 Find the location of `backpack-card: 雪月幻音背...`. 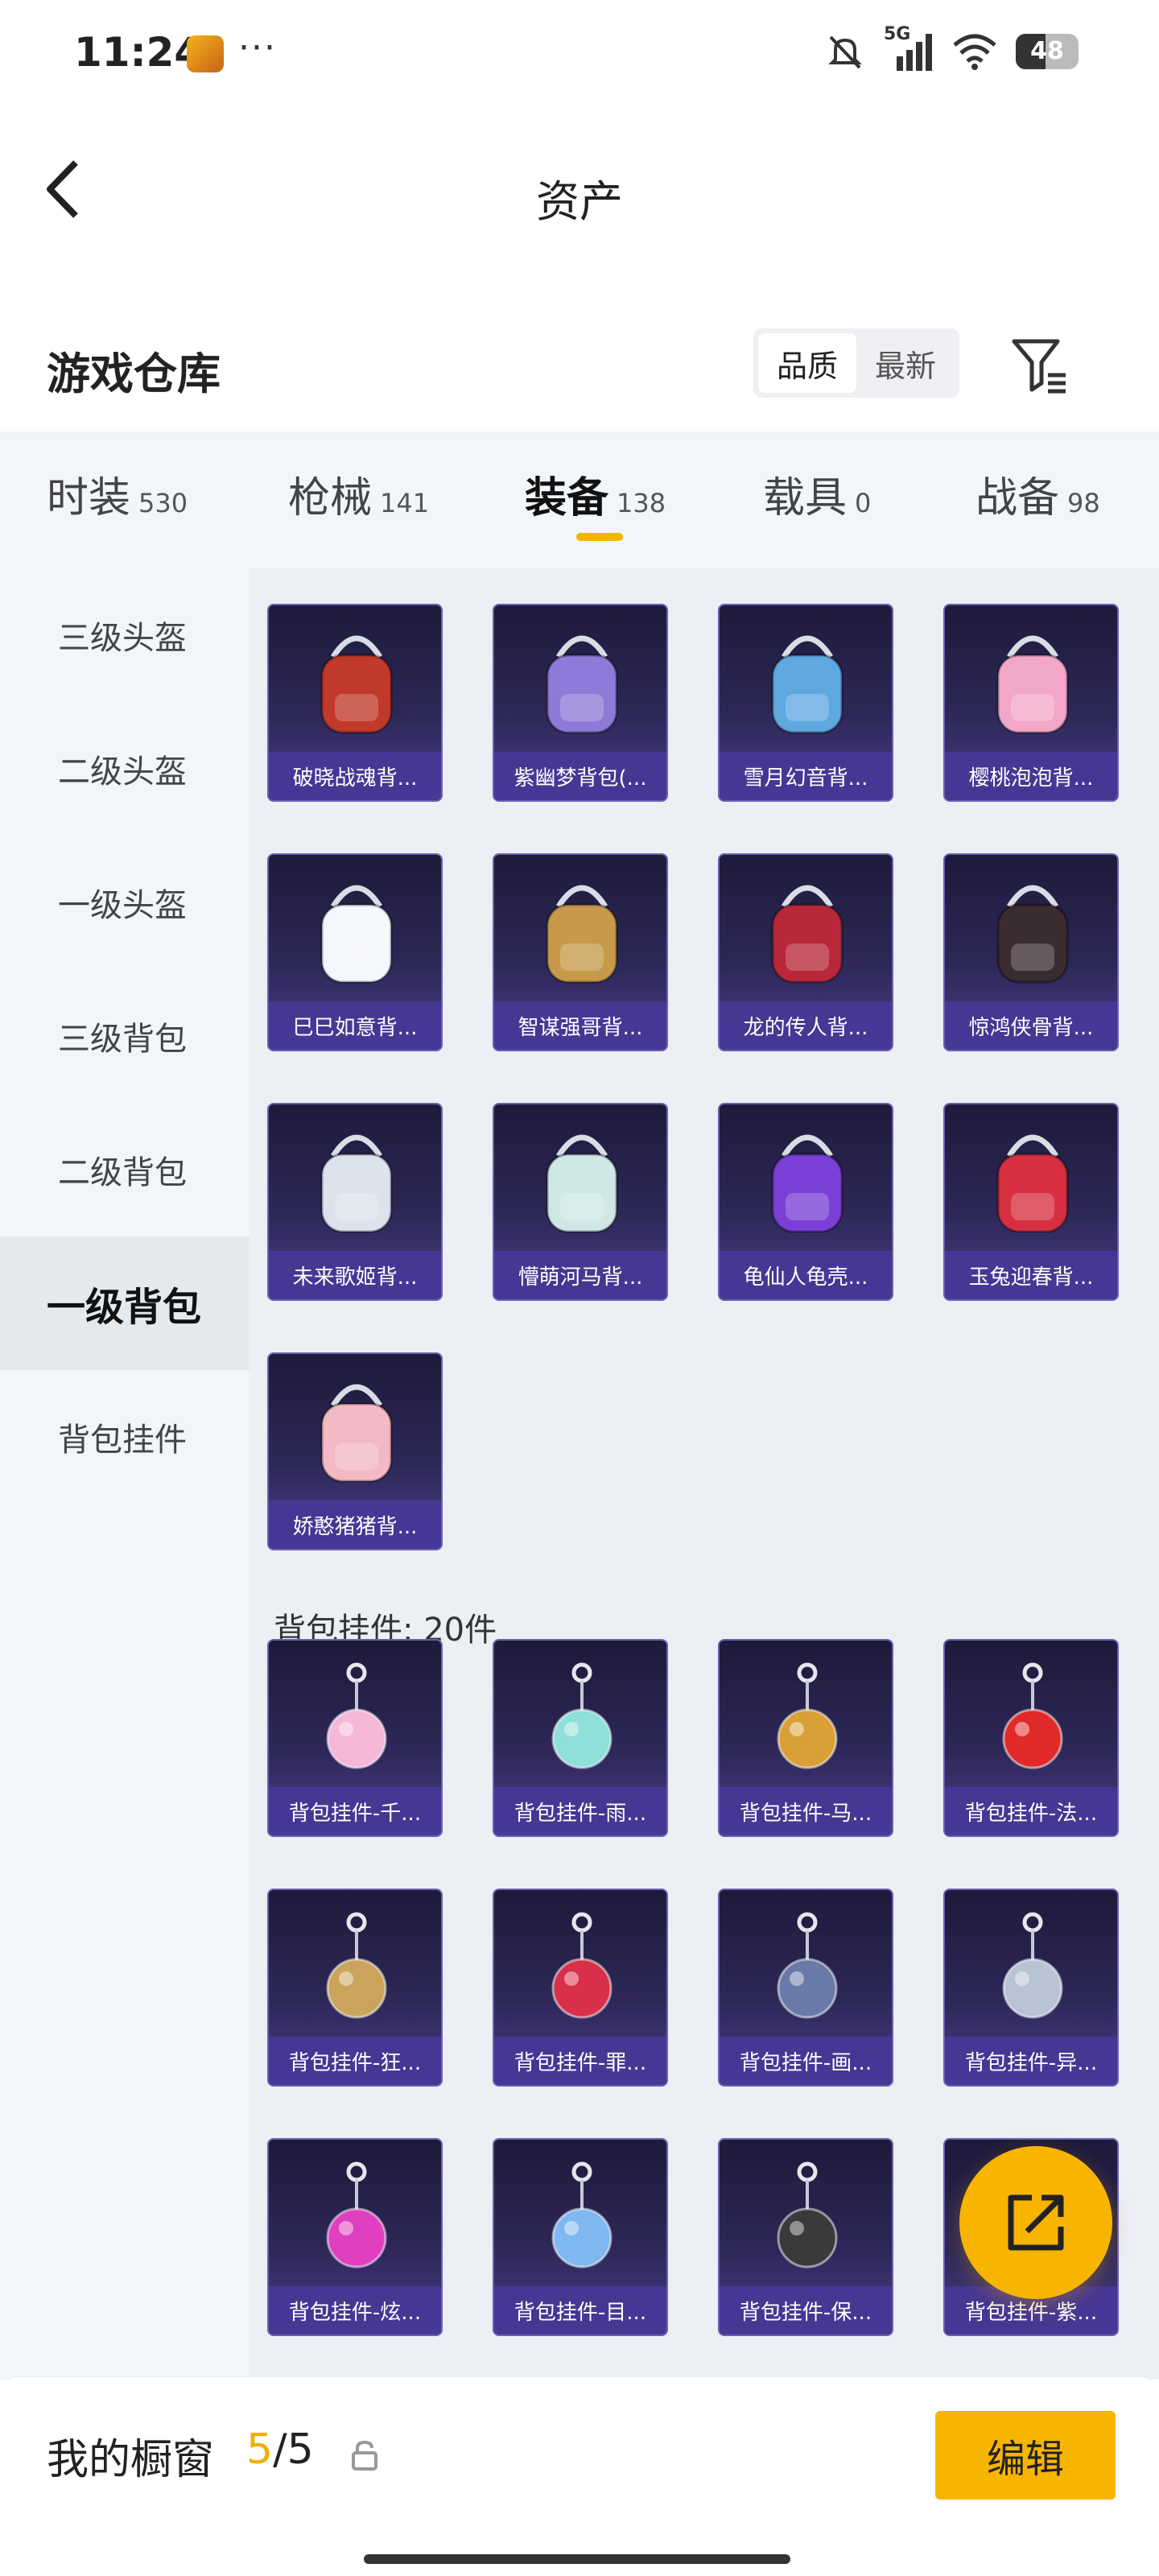

backpack-card: 雪月幻音背... is located at coordinates (805, 703).